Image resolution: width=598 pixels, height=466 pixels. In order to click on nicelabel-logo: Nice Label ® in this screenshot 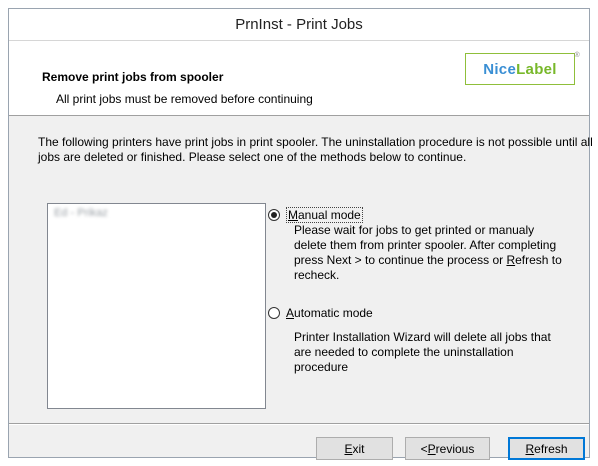, I will do `click(522, 68)`.